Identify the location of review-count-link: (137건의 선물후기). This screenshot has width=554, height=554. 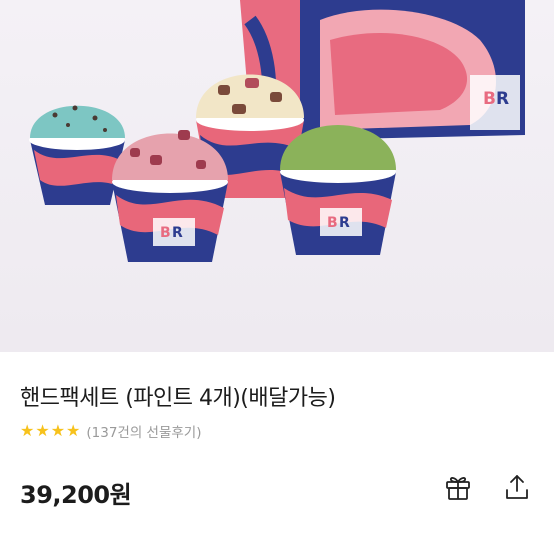
(143, 431).